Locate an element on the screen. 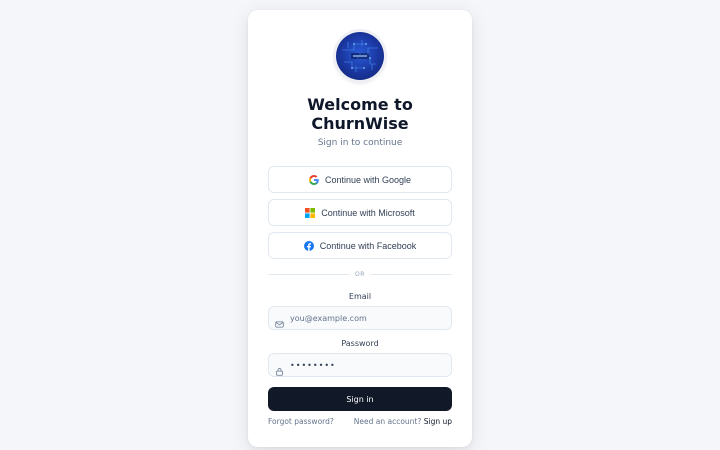  google-signin-button: Continue with Google is located at coordinates (360, 179).